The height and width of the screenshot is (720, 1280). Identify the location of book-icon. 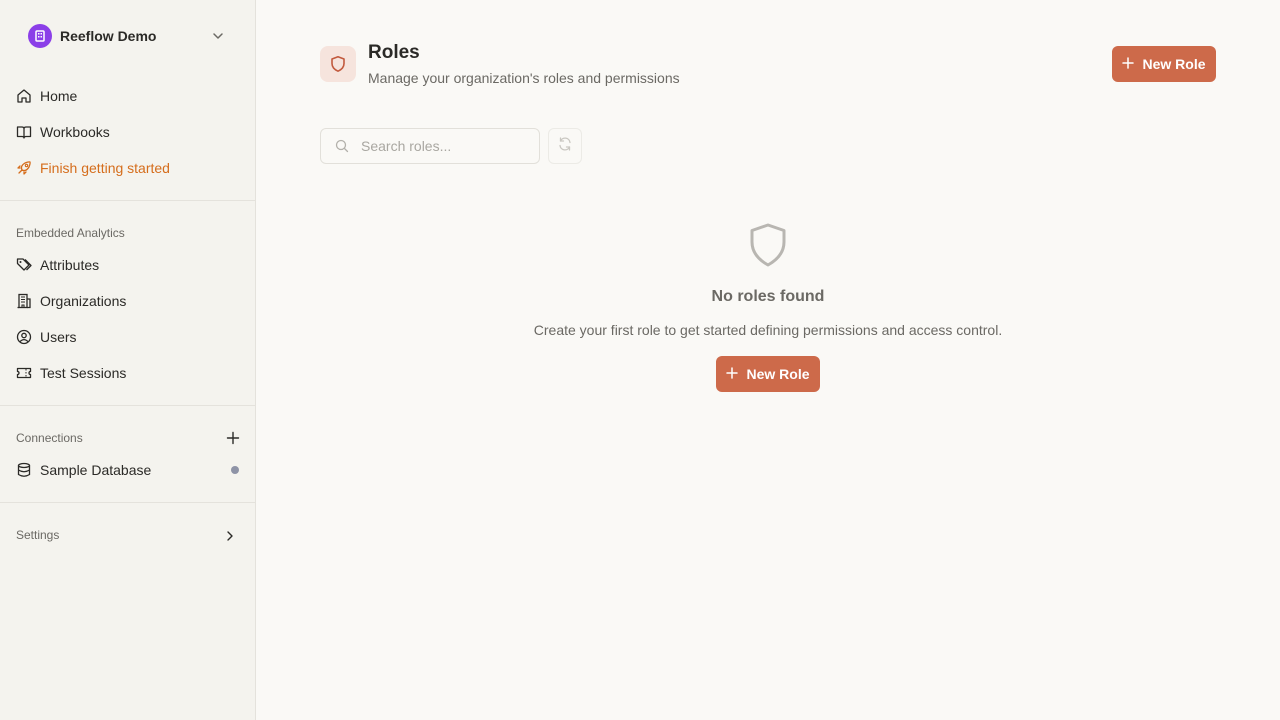
(24, 132).